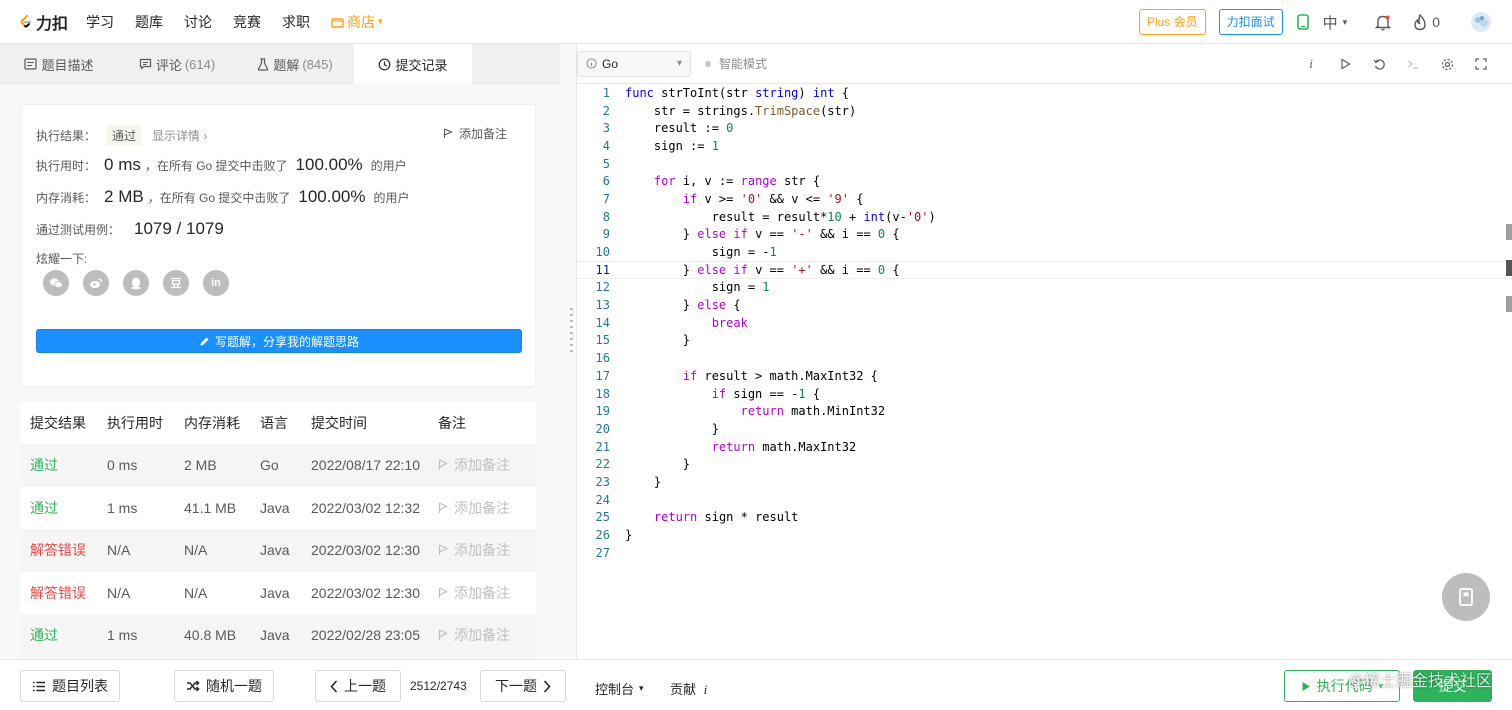 This screenshot has height=710, width=1512. What do you see at coordinates (1044, 146) in the screenshot?
I see `code-line: 4 sign := 1` at bounding box center [1044, 146].